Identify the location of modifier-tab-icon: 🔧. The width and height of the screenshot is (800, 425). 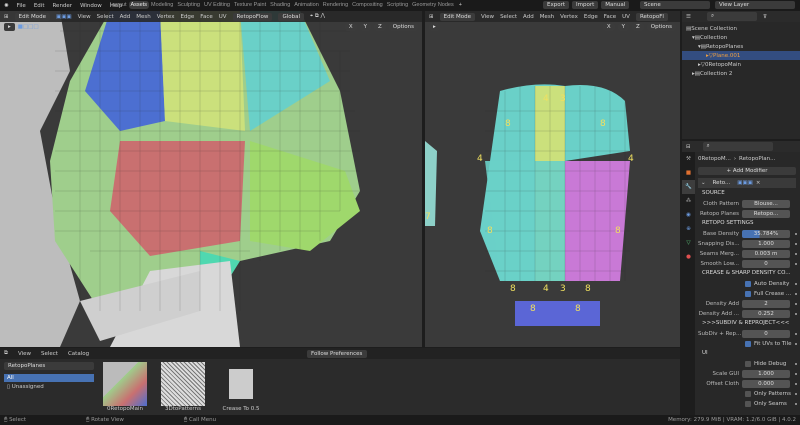
(688, 187).